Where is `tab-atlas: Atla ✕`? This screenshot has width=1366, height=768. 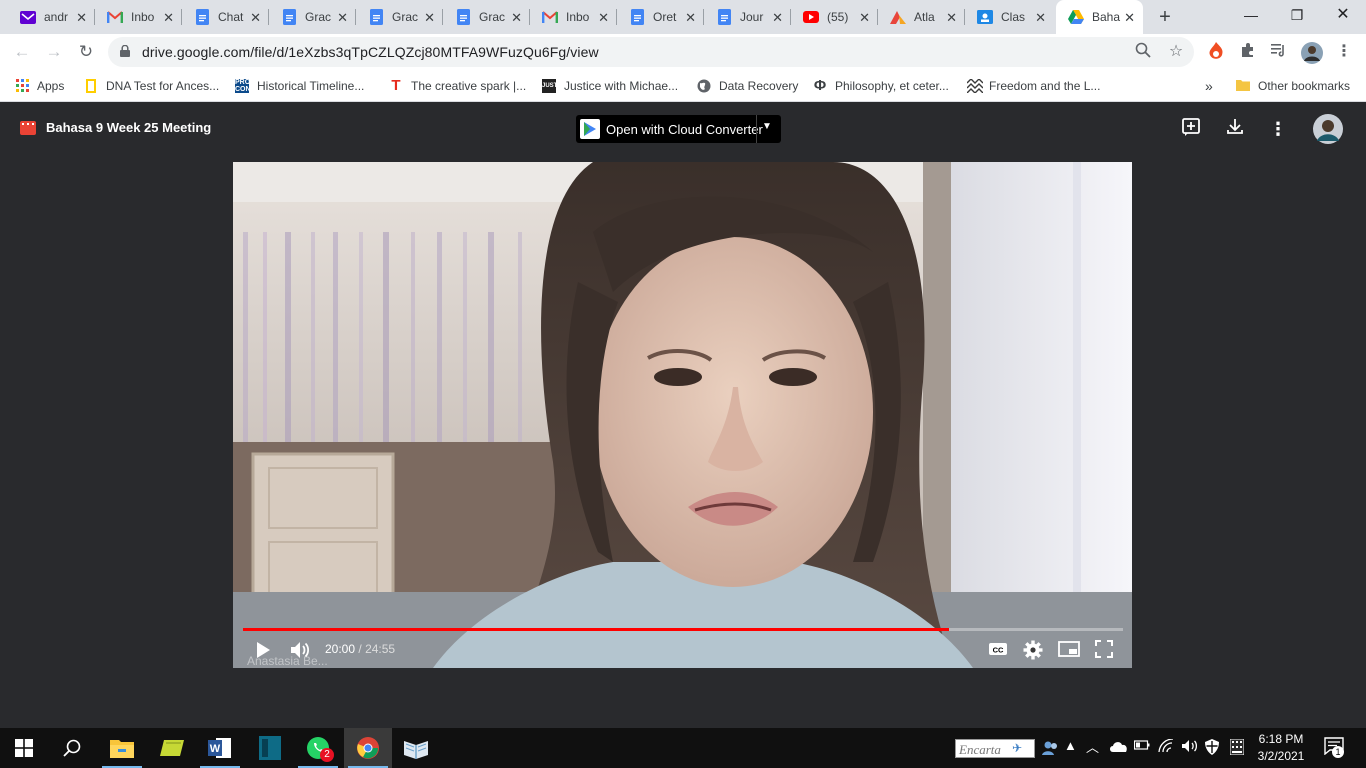 tab-atlas: Atla ✕ is located at coordinates (921, 17).